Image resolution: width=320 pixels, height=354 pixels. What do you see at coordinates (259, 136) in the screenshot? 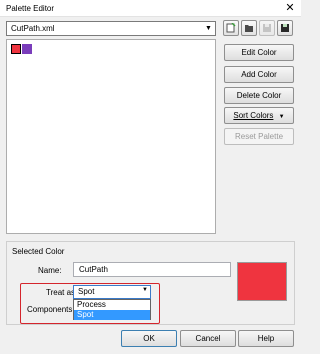
I see `reset-palette-button: Reset Palette` at bounding box center [259, 136].